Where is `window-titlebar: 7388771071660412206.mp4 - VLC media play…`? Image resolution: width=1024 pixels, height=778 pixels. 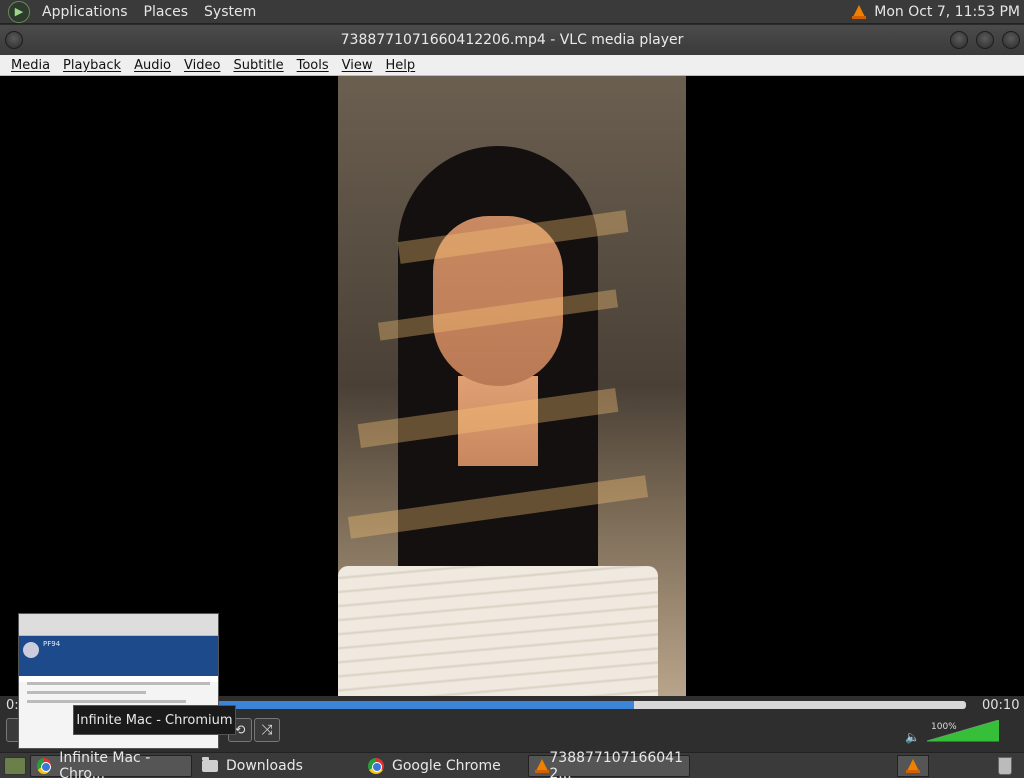 window-titlebar: 7388771071660412206.mp4 - VLC media play… is located at coordinates (512, 40).